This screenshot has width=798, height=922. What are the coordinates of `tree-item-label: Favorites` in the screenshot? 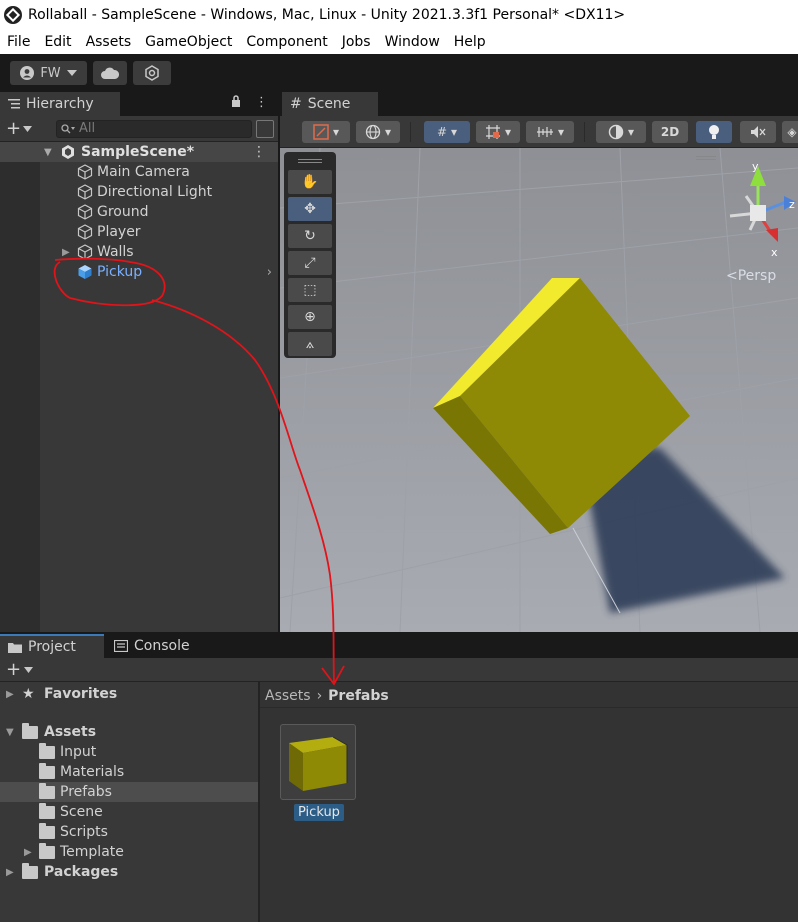 It's located at (81, 694).